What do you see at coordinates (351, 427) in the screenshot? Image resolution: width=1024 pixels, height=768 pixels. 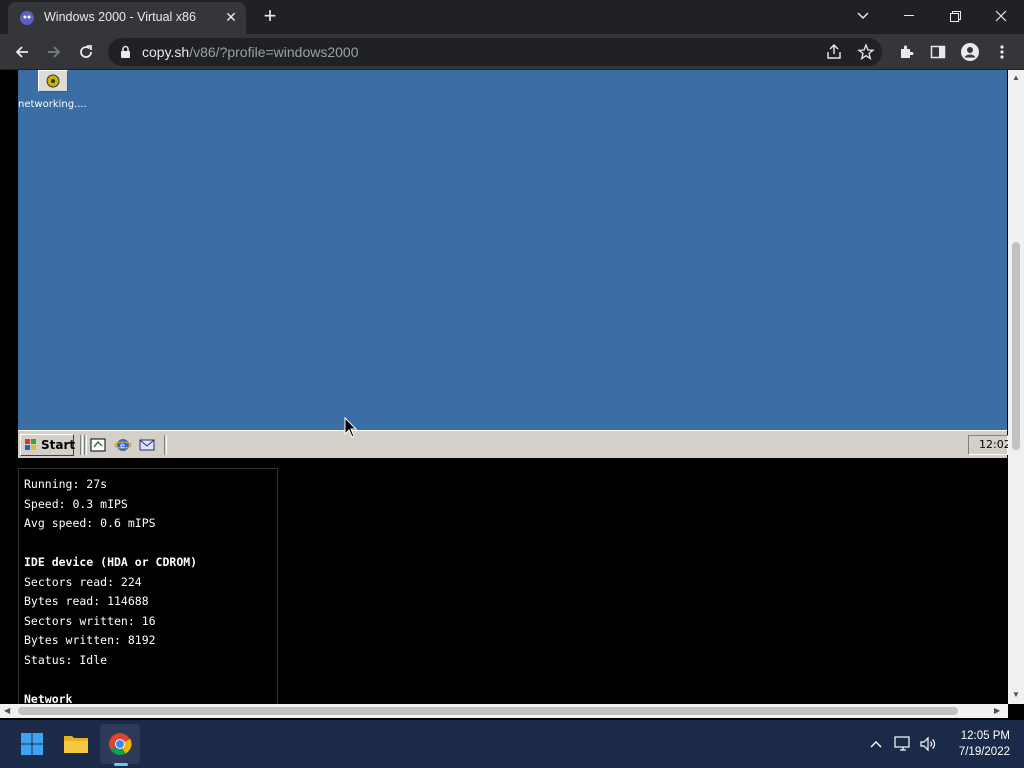 I see `mouse-cursor-icon` at bounding box center [351, 427].